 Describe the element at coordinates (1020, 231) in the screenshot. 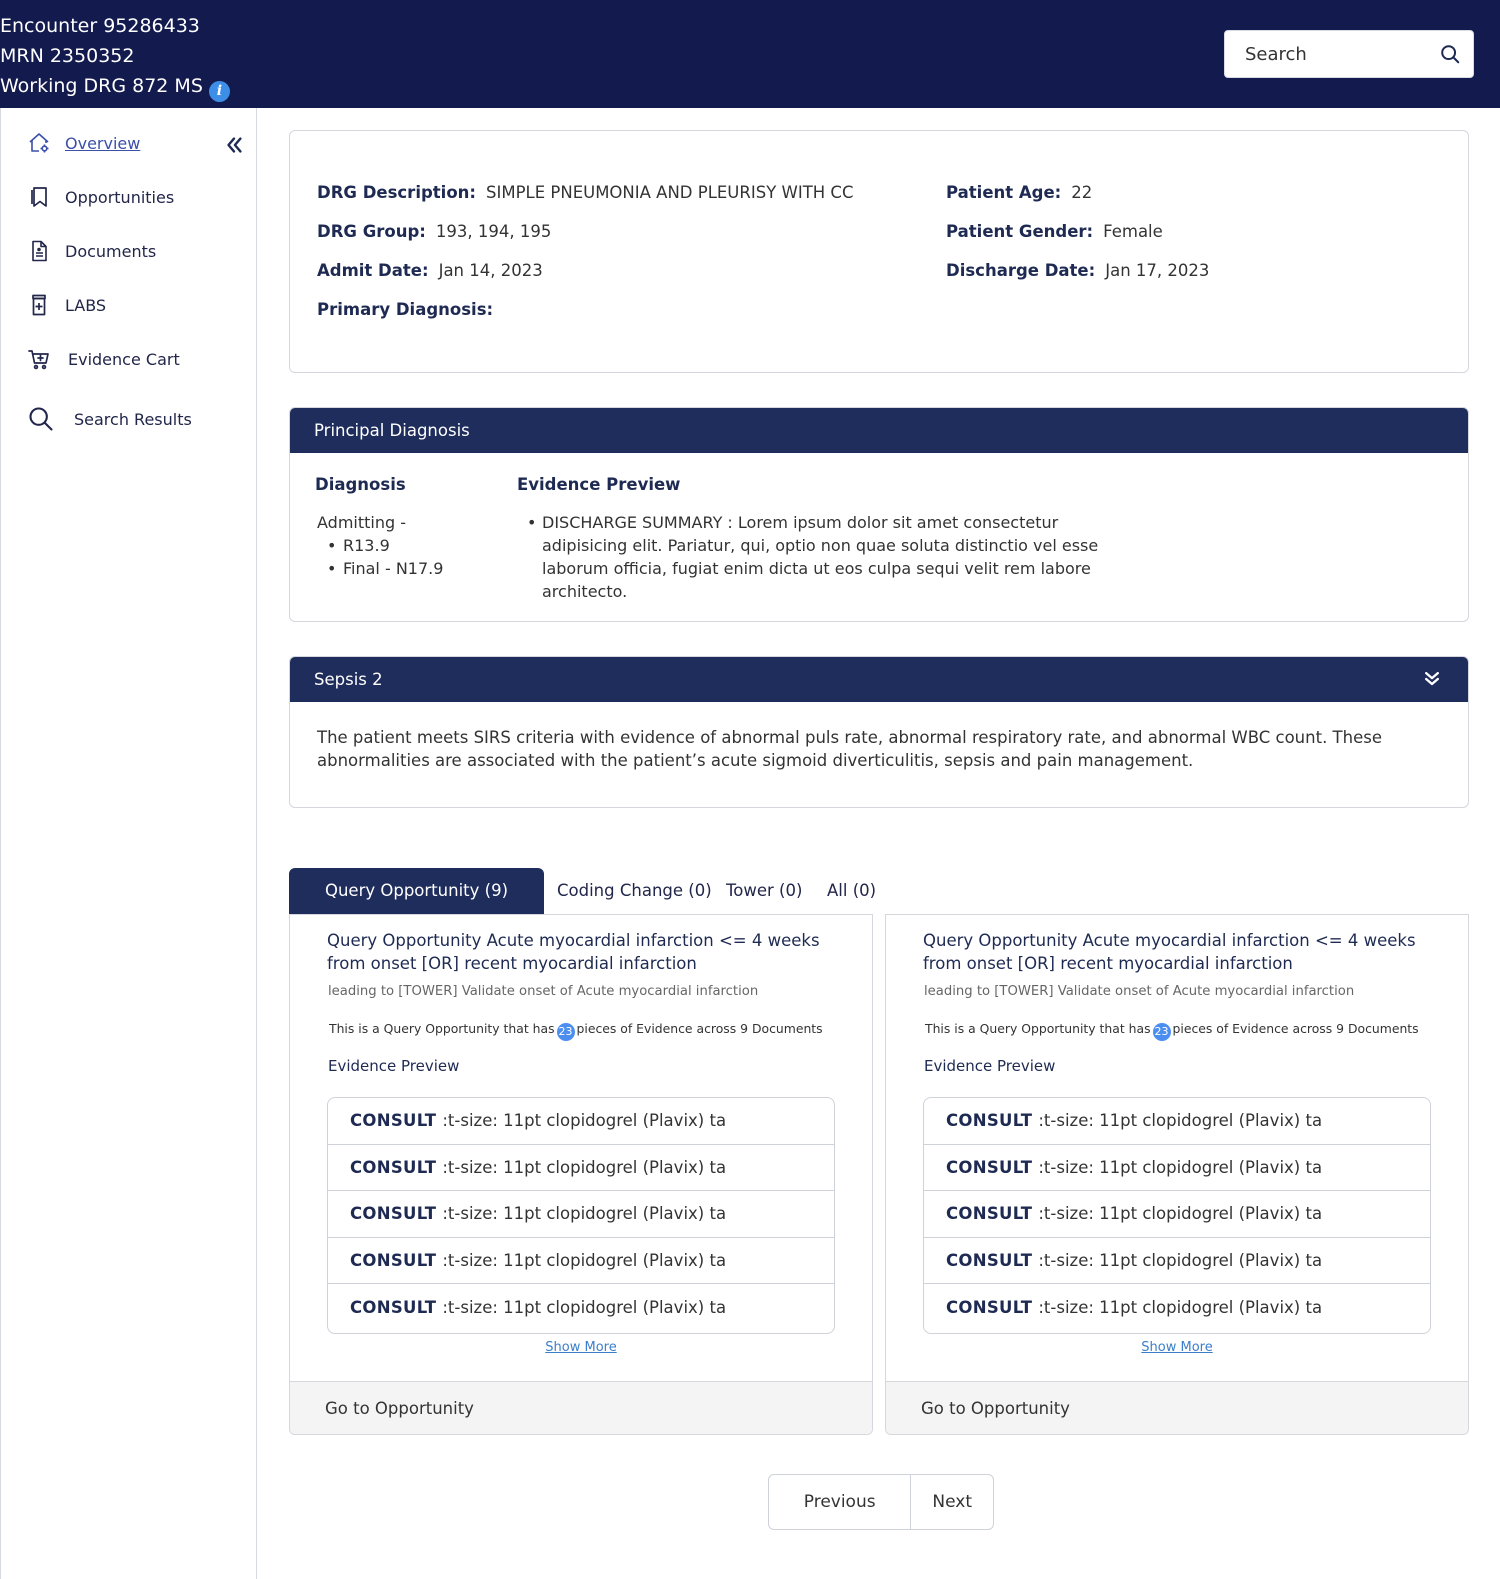

I see `patient-gender-label: Patient Gender:` at that location.